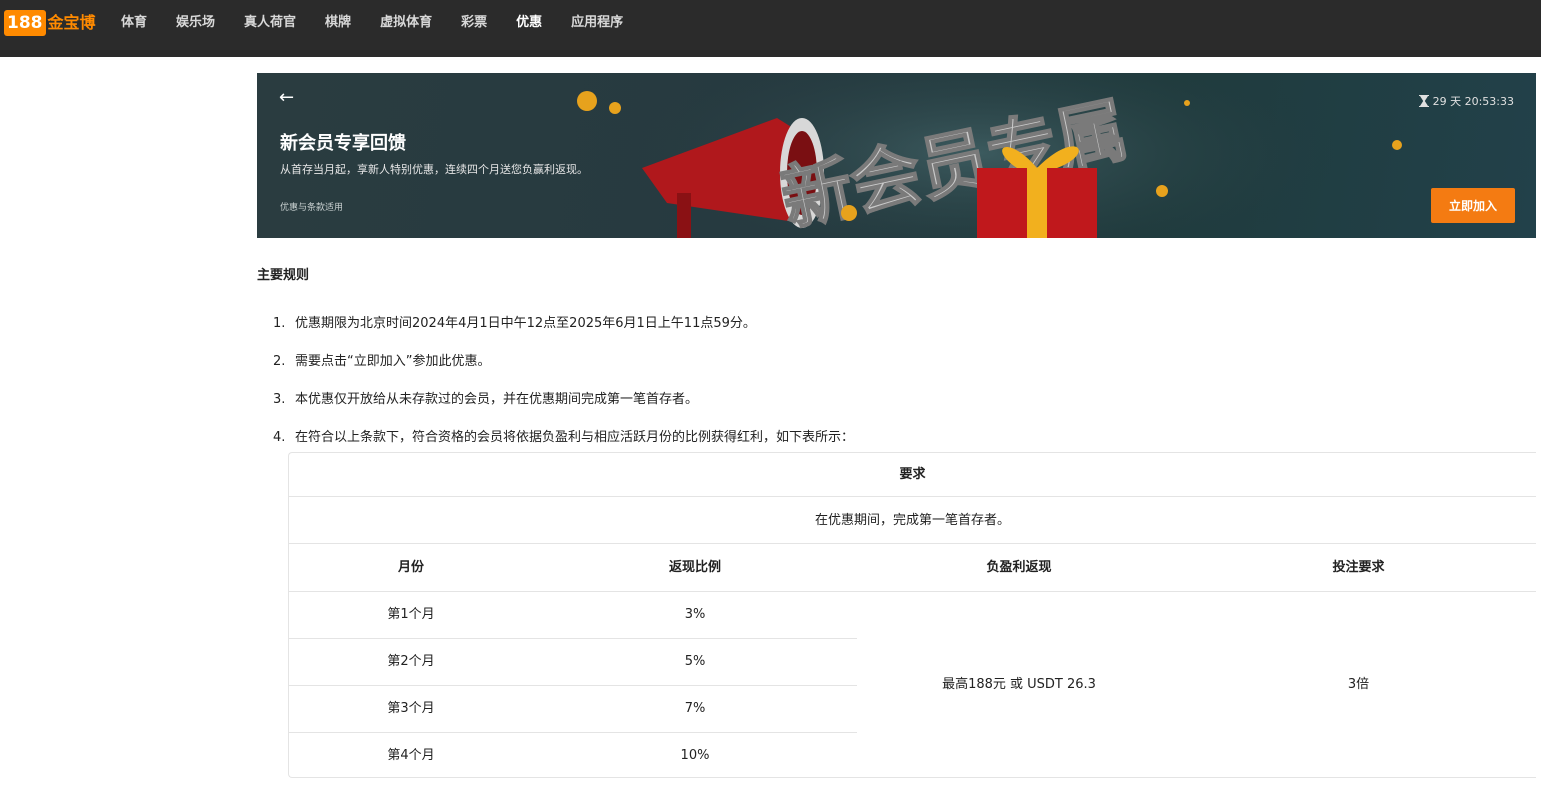 This screenshot has width=1541, height=794. I want to click on logo-number: 188, so click(25, 23).